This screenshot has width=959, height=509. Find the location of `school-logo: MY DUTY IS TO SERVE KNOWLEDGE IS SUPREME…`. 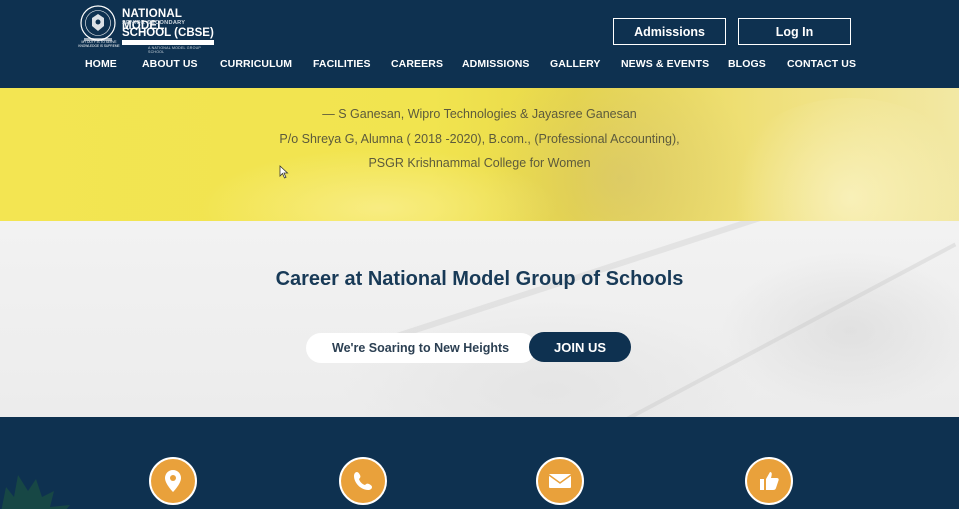

school-logo: MY DUTY IS TO SERVE KNOWLEDGE IS SUPREME… is located at coordinates (146, 29).